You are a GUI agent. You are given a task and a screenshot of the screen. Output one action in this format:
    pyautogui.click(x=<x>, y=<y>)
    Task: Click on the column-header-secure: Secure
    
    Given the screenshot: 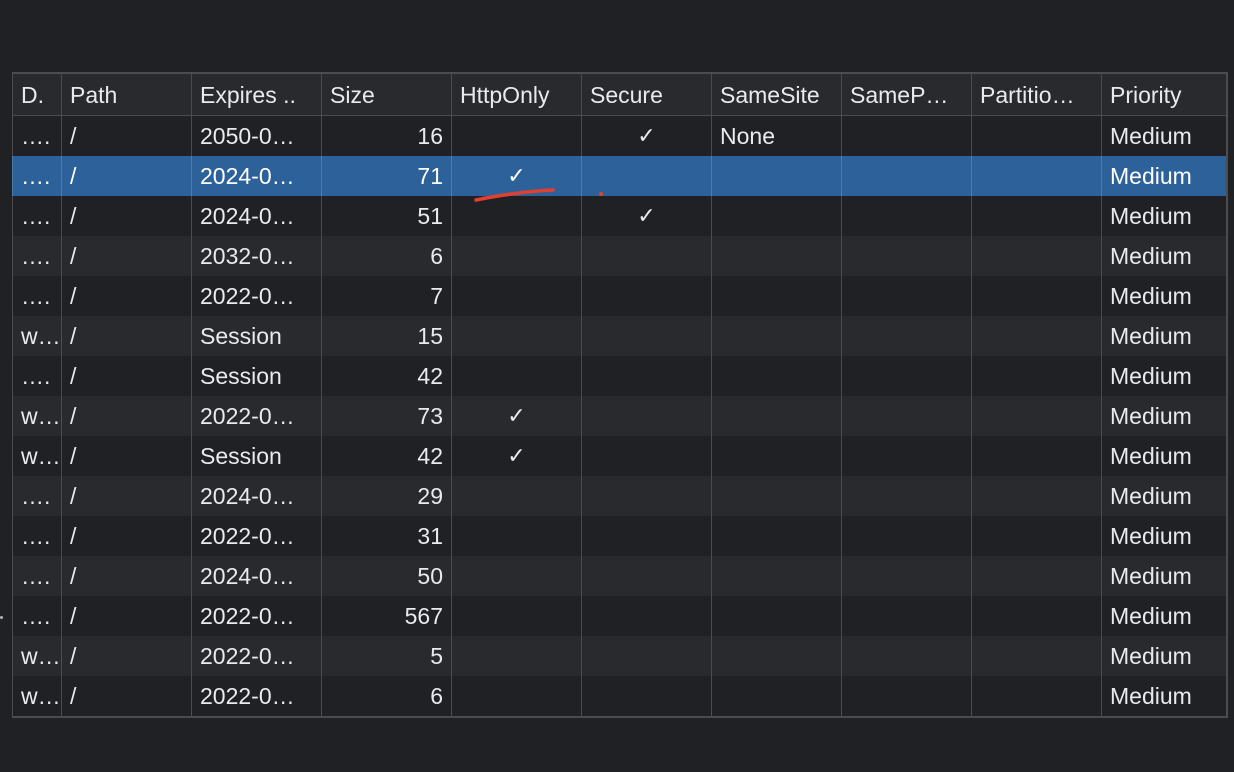 What is the action you would take?
    pyautogui.click(x=646, y=94)
    